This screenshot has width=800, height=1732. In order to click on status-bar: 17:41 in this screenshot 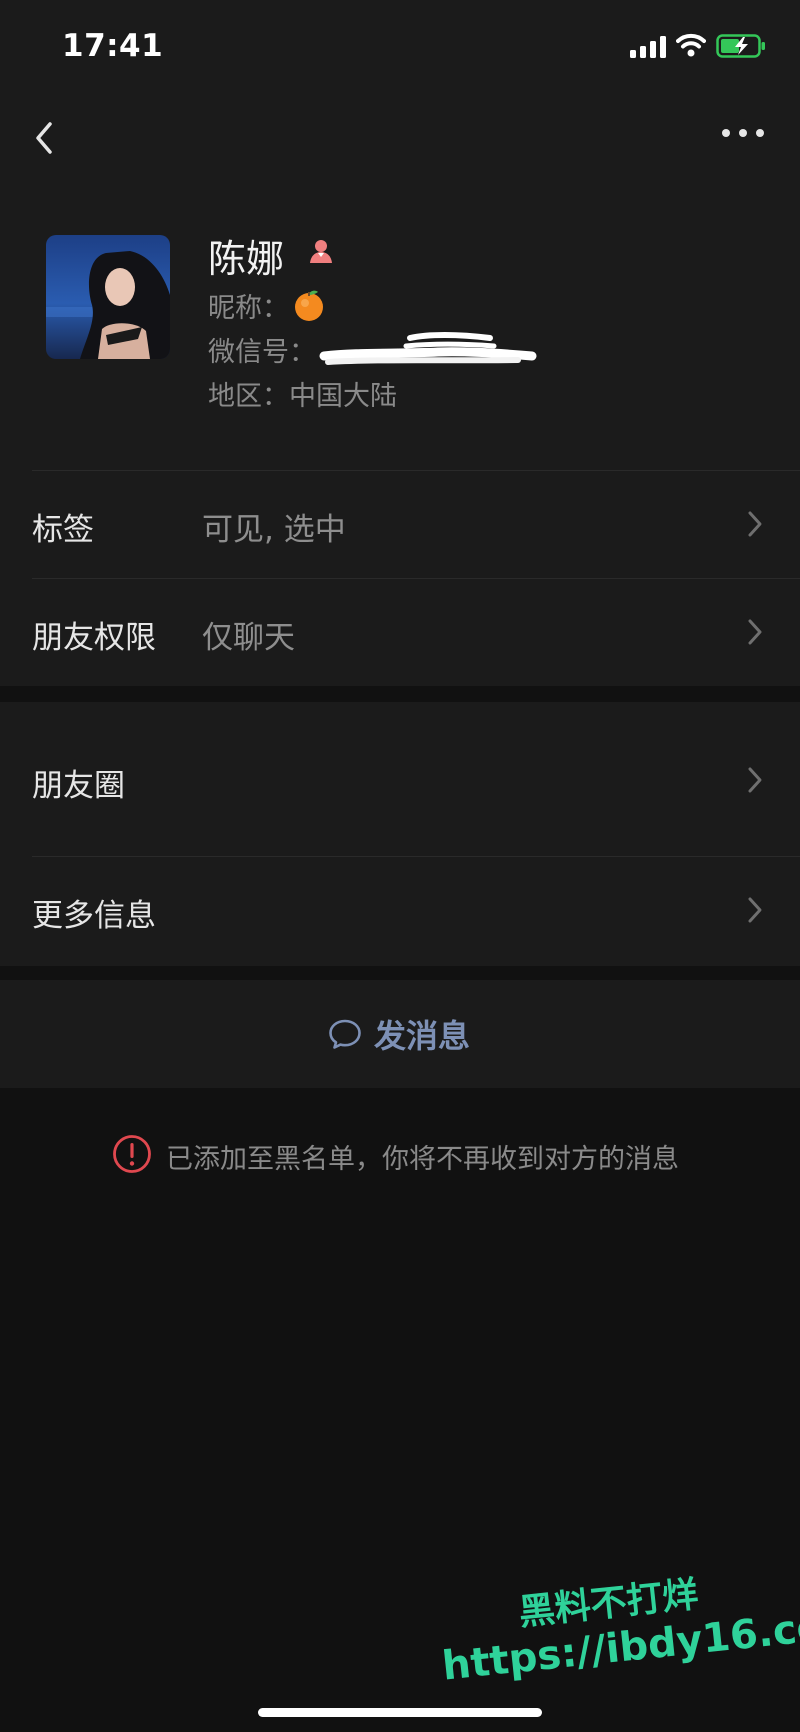, I will do `click(400, 48)`.